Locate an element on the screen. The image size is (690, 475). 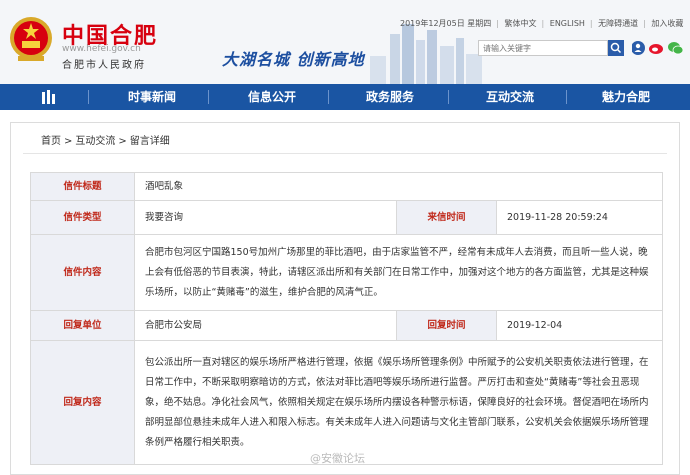
link-english: ENGLISH is located at coordinates (567, 23).